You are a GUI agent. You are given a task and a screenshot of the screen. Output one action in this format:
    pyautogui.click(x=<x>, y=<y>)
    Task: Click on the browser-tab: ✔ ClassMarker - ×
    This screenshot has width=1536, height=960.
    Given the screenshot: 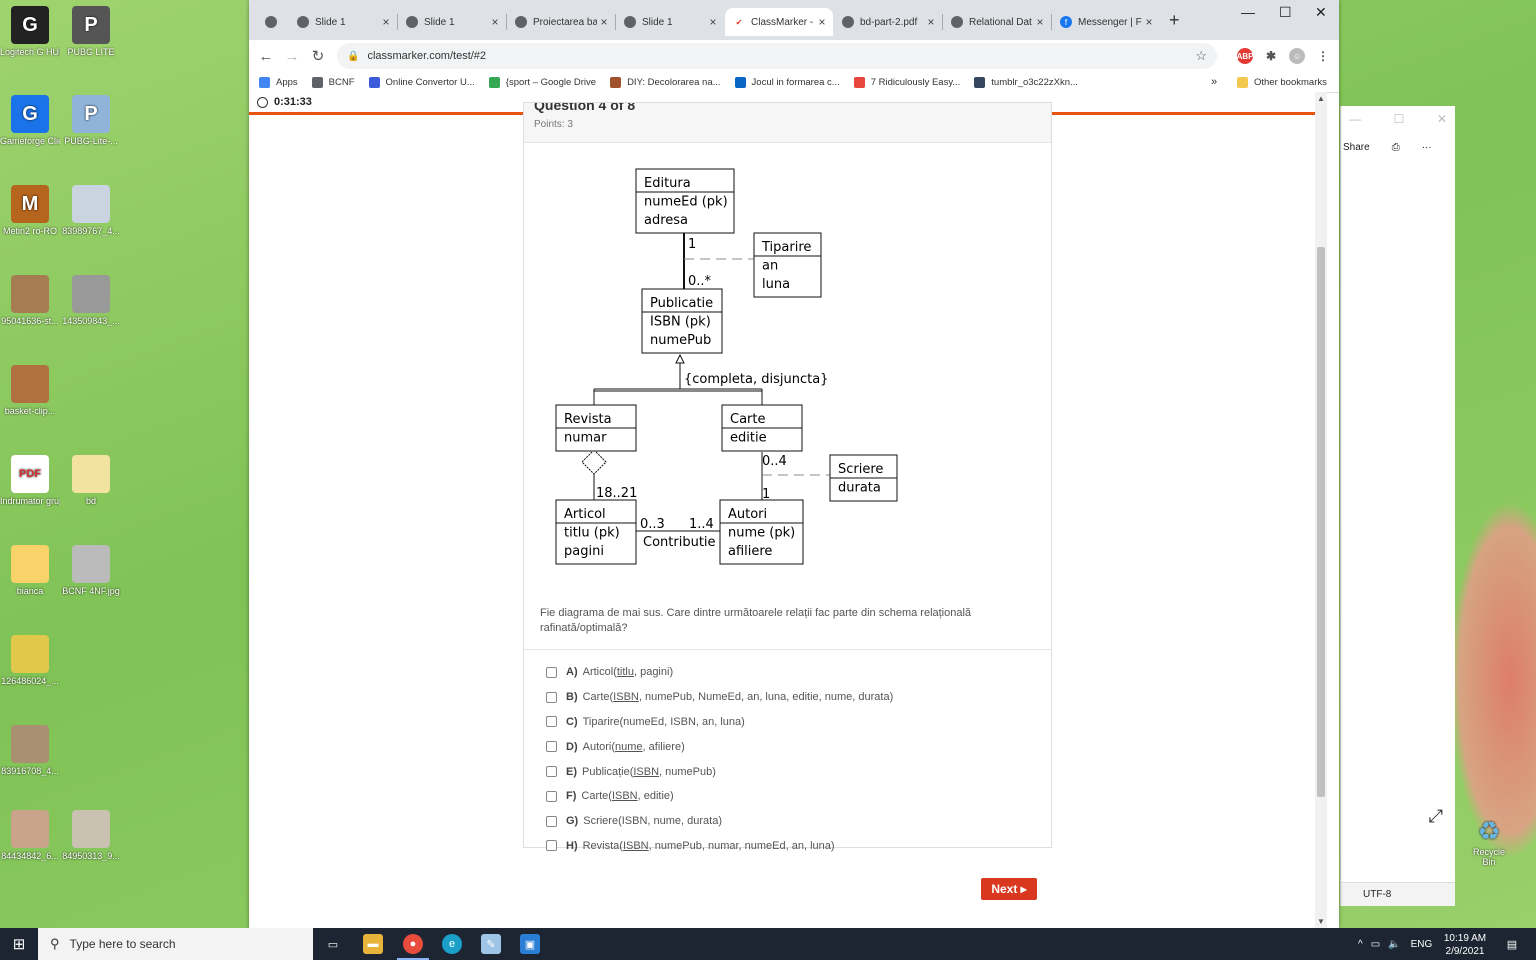 What is the action you would take?
    pyautogui.click(x=779, y=22)
    